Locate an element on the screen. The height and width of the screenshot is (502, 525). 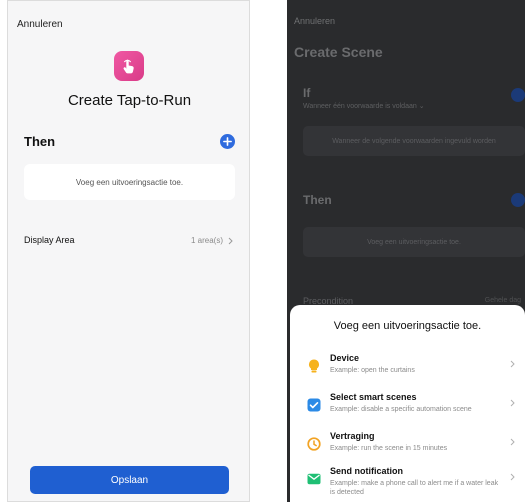
option-example: Example: open the curtains is located at coordinates (372, 370).